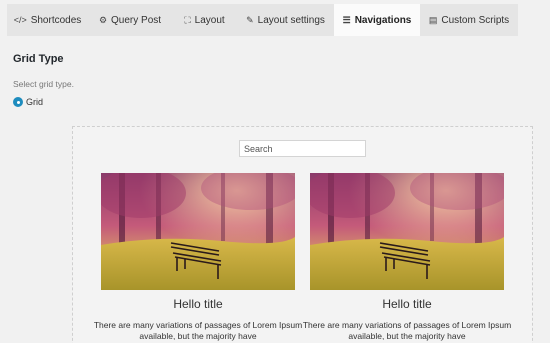 Image resolution: width=550 pixels, height=343 pixels. I want to click on grid-radio-option: Grid, so click(28, 102).